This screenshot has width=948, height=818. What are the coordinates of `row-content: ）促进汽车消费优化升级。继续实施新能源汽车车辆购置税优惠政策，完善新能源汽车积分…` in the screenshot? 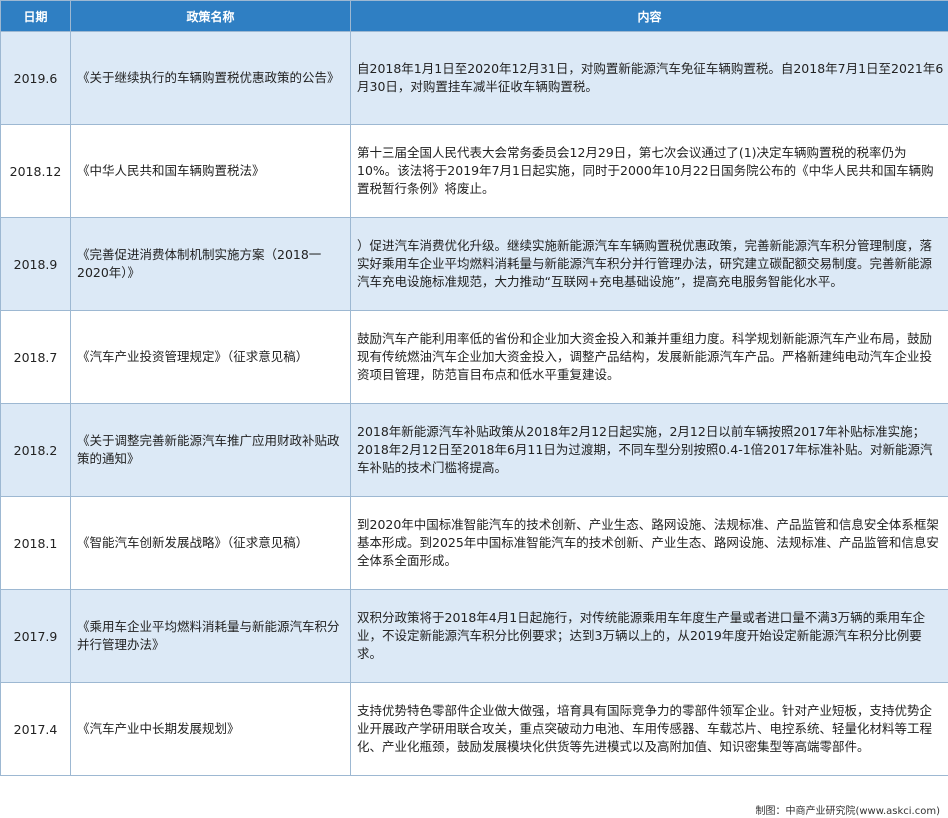 It's located at (649, 264).